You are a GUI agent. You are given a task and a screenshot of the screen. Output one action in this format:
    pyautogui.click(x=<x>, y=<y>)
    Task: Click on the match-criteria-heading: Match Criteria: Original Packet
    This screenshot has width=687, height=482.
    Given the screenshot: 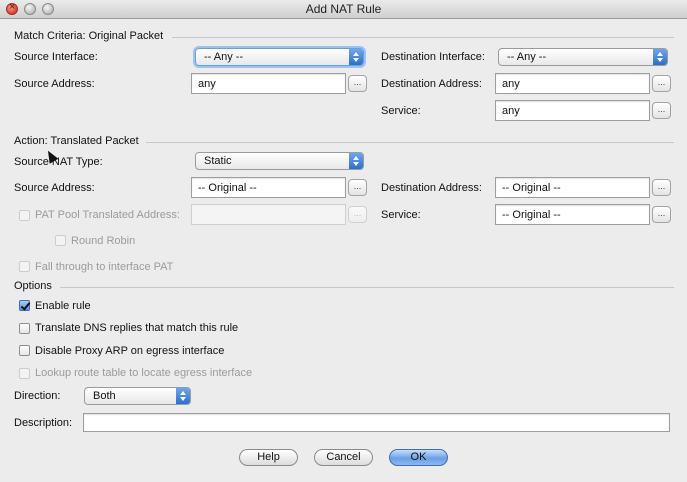 What is the action you would take?
    pyautogui.click(x=89, y=36)
    